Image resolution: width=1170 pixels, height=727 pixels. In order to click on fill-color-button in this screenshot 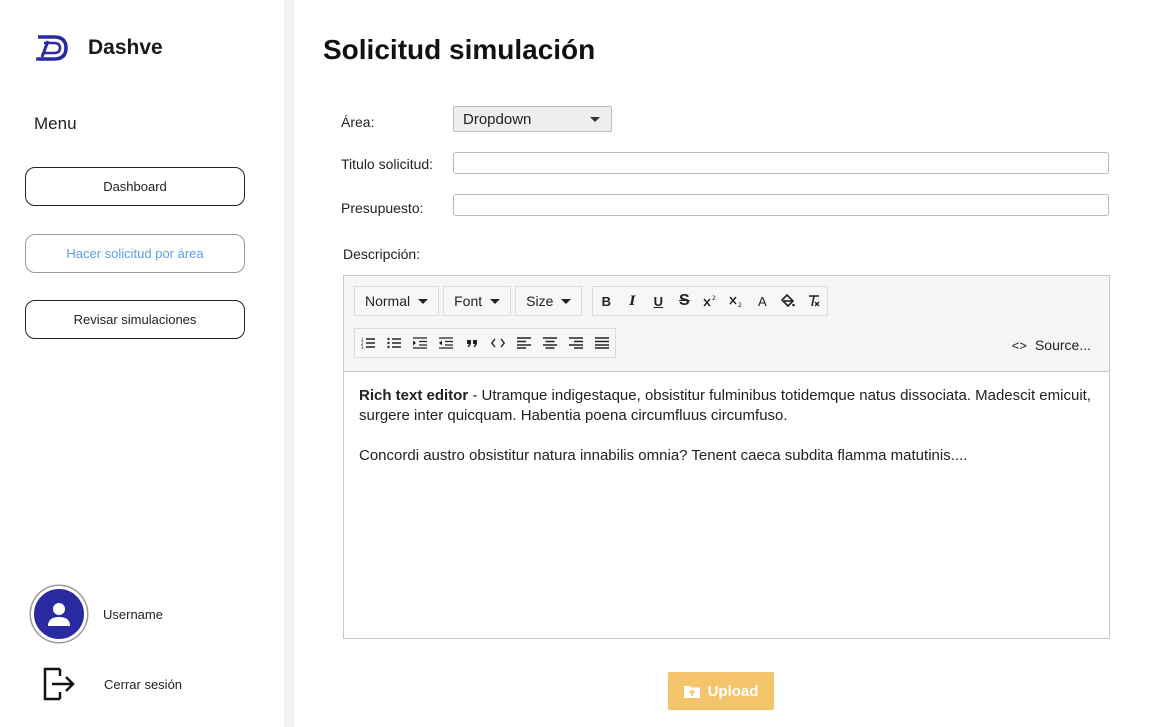, I will do `click(788, 301)`.